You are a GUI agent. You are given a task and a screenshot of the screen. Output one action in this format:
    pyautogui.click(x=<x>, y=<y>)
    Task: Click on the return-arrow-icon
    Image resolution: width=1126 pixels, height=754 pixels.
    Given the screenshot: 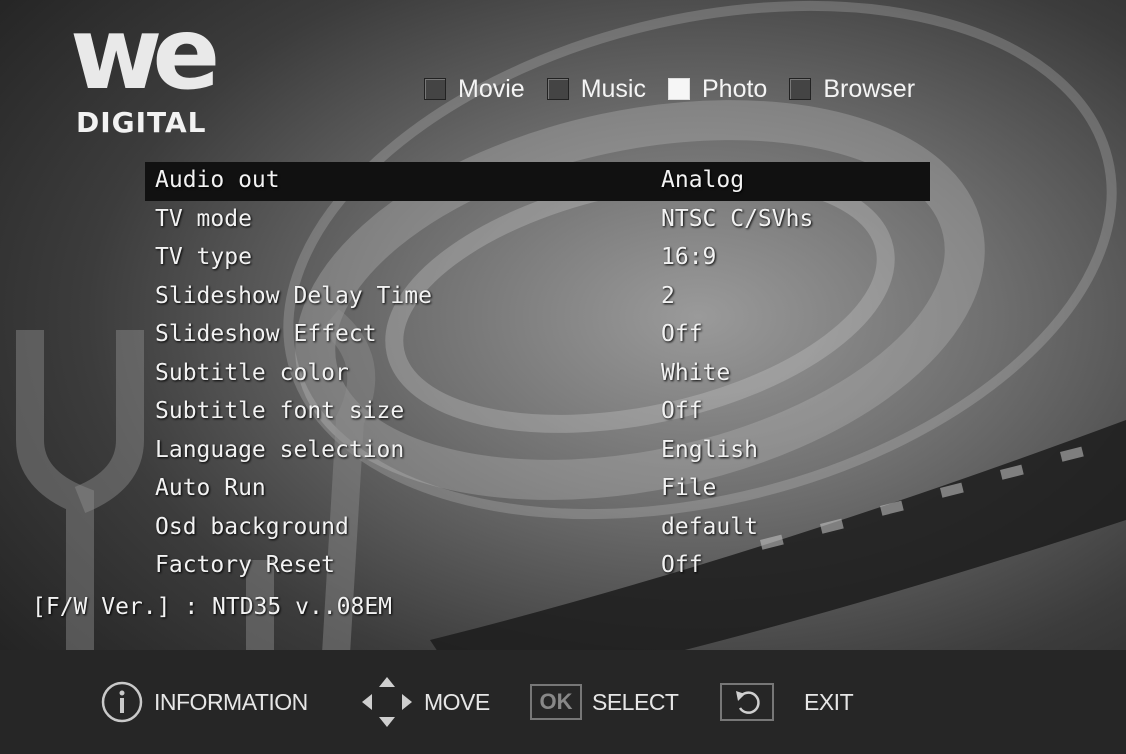 What is the action you would take?
    pyautogui.click(x=747, y=702)
    